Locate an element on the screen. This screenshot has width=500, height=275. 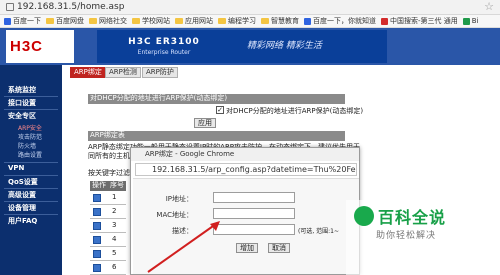
watermark-logo: 百科全说 is located at coordinates (400, 216).